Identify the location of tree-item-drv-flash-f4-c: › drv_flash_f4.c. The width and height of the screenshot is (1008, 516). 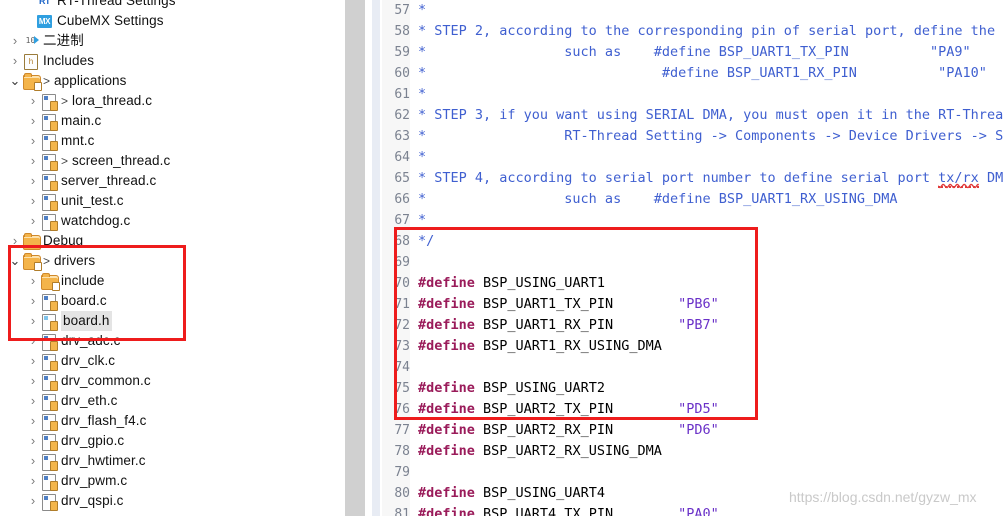
(86, 421).